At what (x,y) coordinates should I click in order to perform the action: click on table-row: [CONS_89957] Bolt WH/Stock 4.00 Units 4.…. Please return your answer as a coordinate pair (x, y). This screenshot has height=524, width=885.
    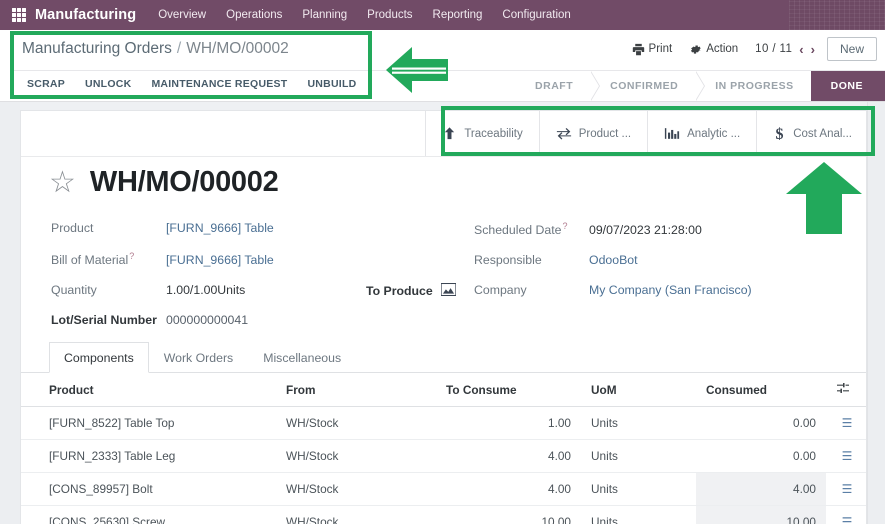
    Looking at the image, I should click on (443, 489).